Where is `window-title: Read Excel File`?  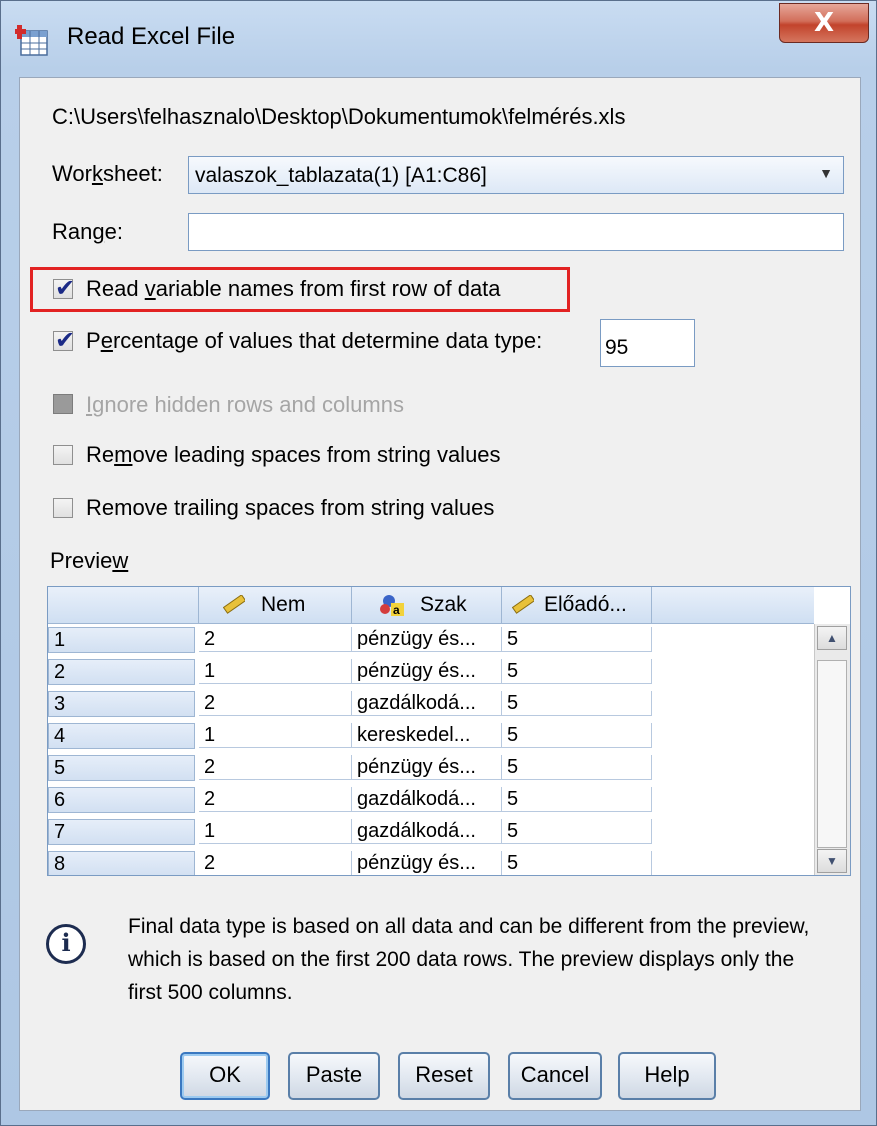
window-title: Read Excel File is located at coordinates (151, 36).